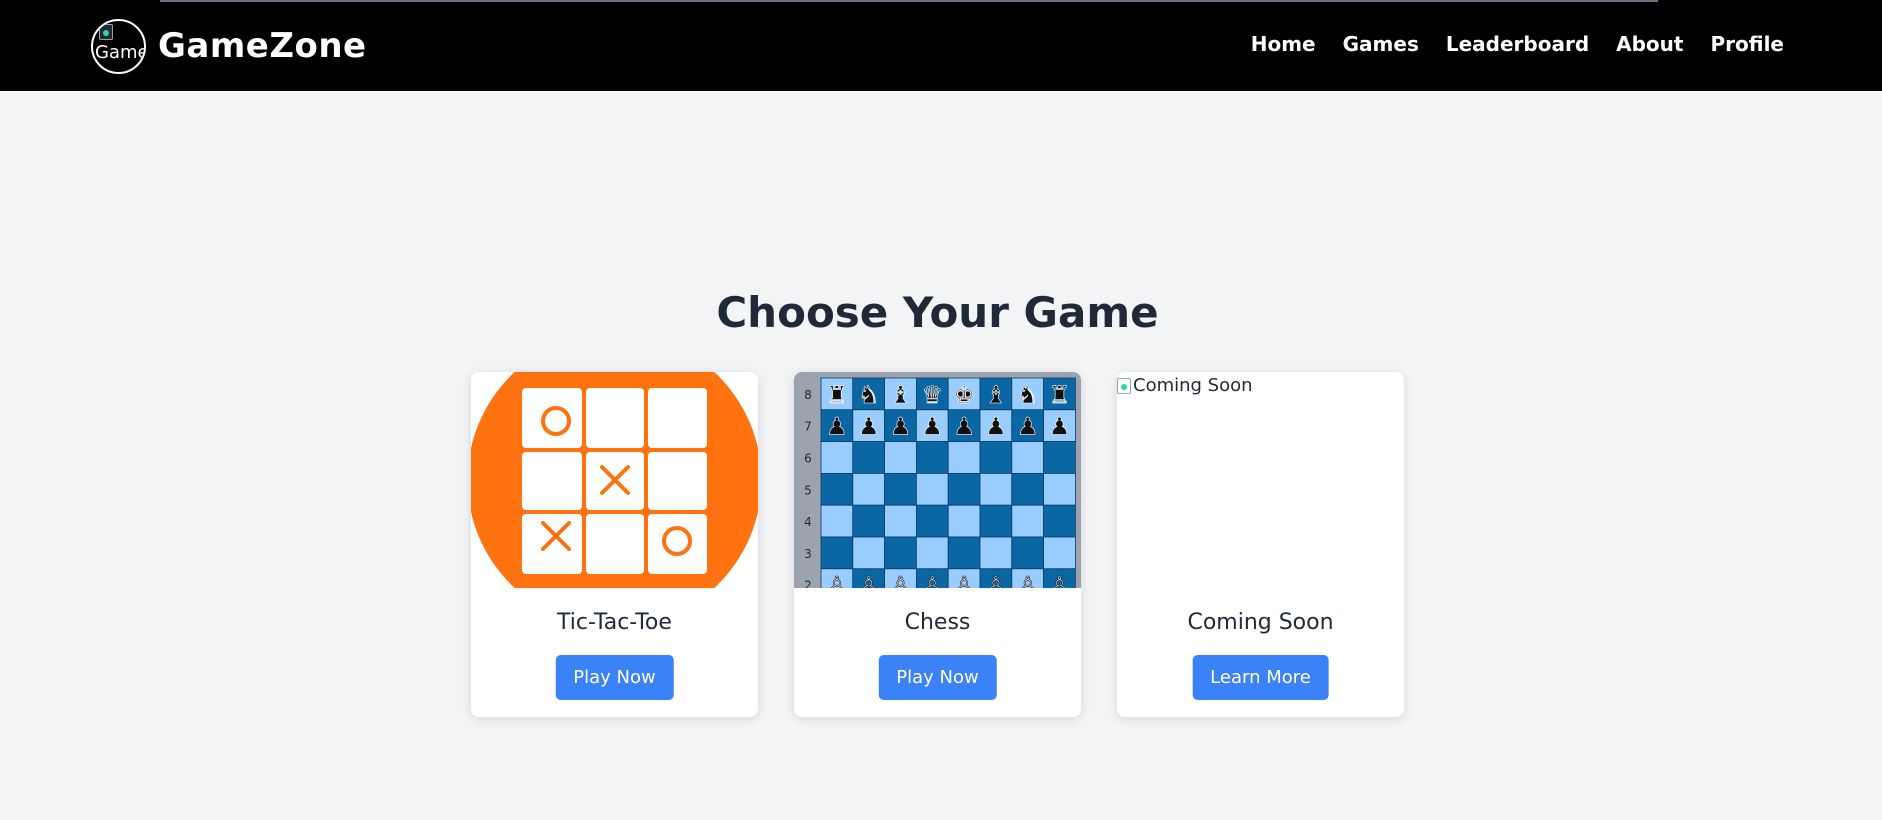 The width and height of the screenshot is (1882, 820). I want to click on game-card-coming-soon: Coming Soon Coming Soon Learn More, so click(1260, 544).